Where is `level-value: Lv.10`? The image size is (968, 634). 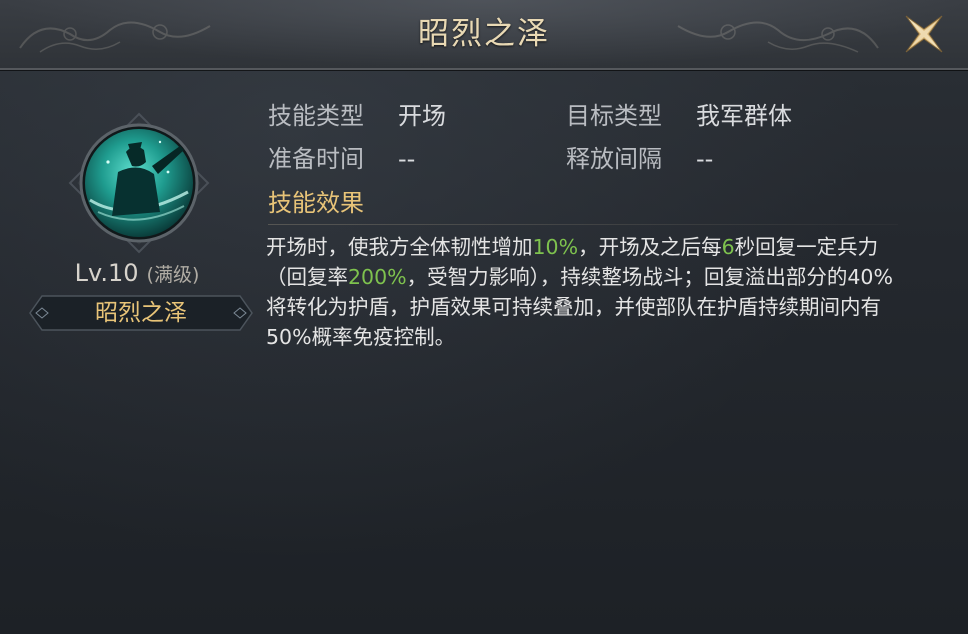
level-value: Lv.10 is located at coordinates (106, 273).